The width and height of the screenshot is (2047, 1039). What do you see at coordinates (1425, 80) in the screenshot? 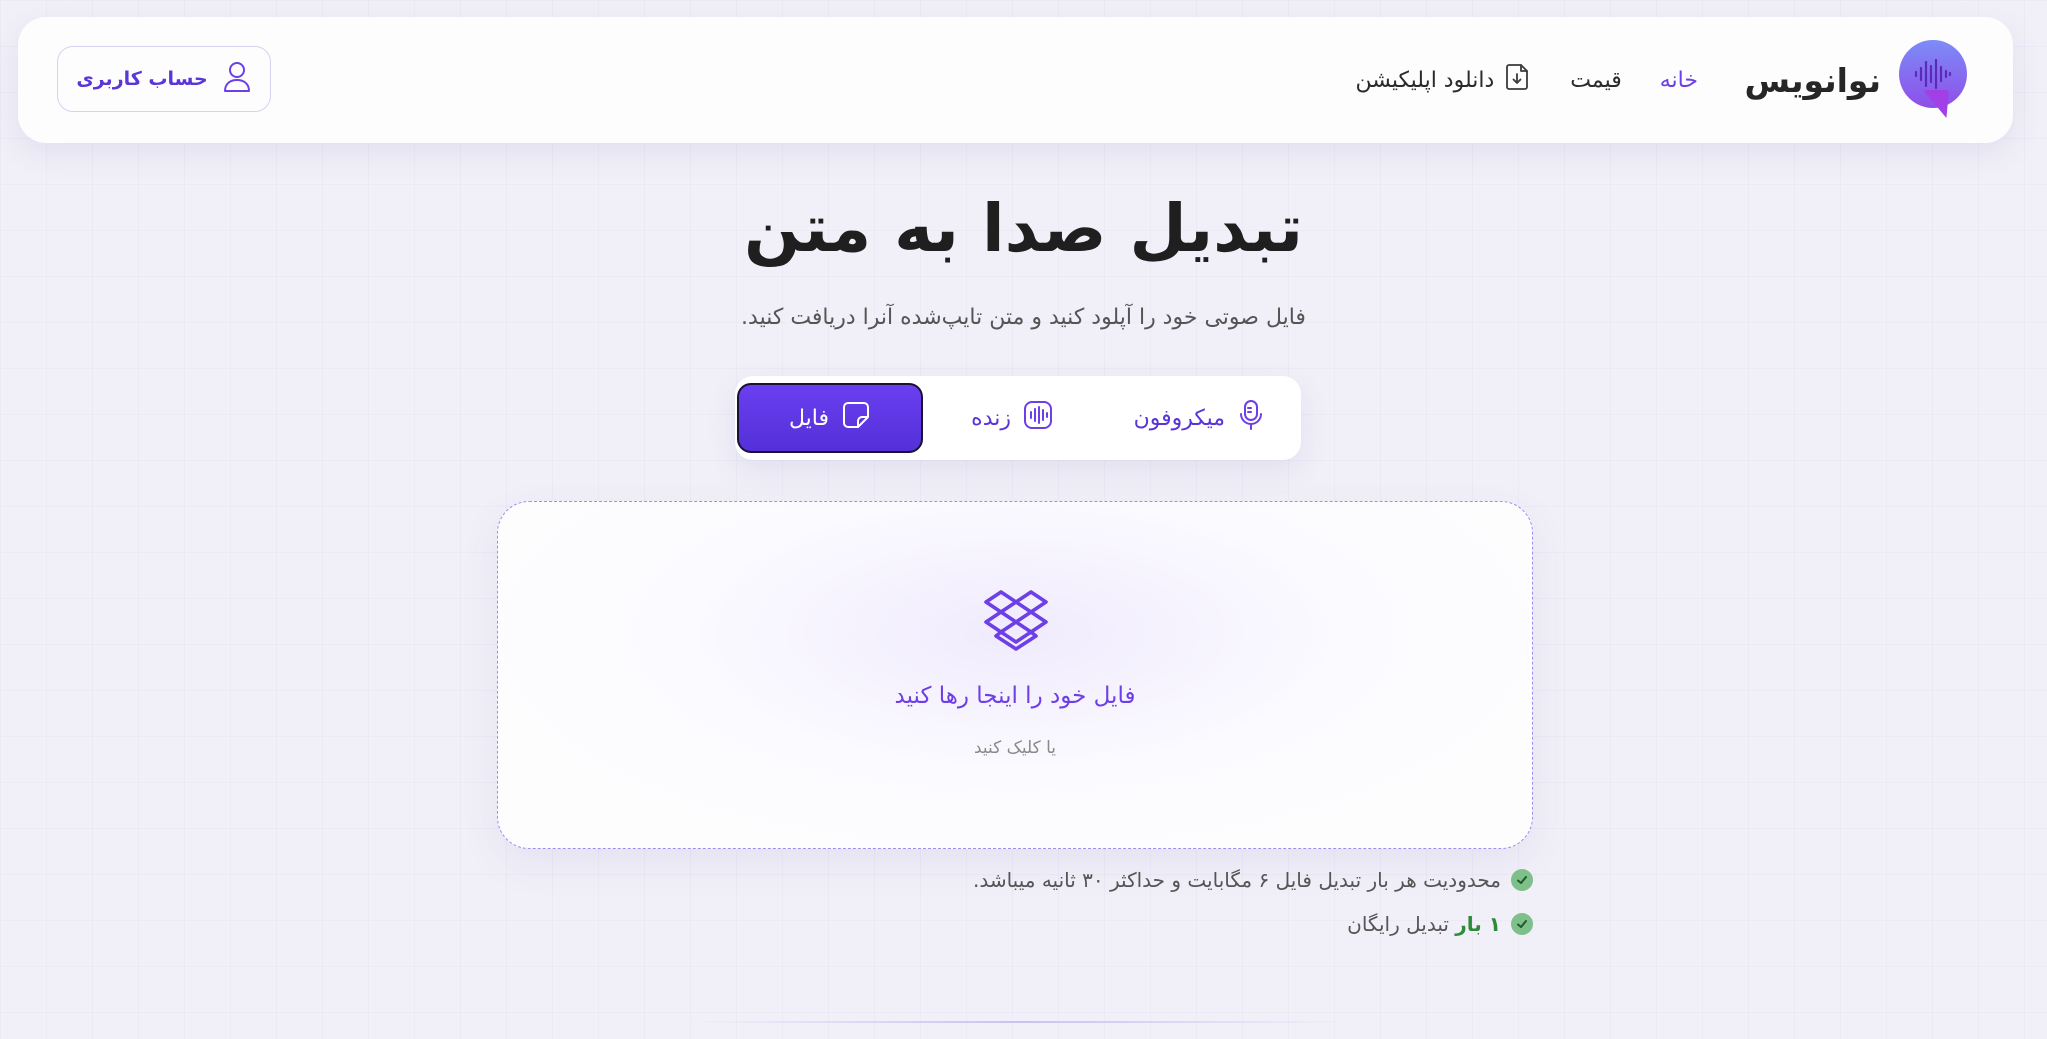
I see `nav-download-app-label: دانلود اپلیکیشن` at bounding box center [1425, 80].